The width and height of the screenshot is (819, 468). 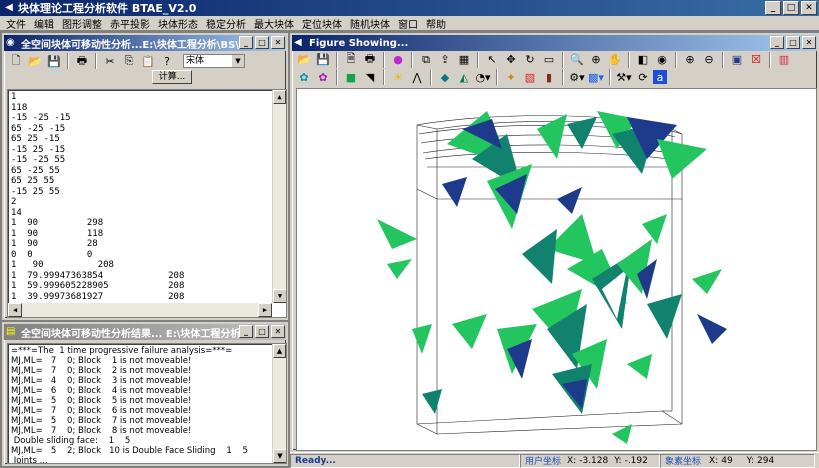 I want to click on block-icon: ■, so click(x=351, y=77).